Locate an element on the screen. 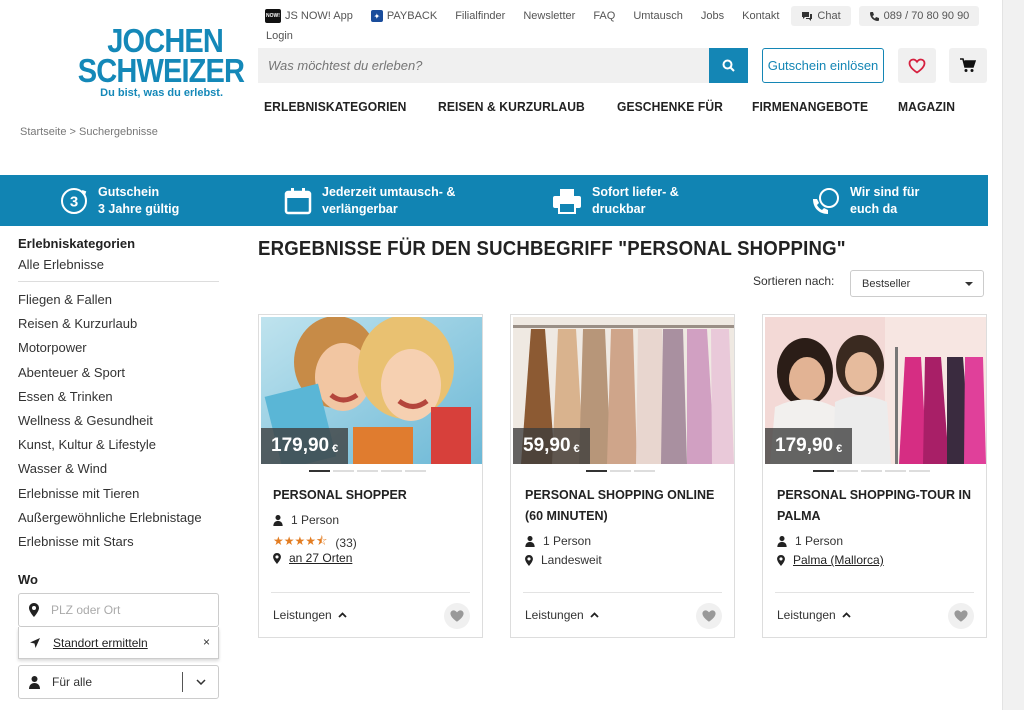 Image resolution: width=1024 pixels, height=710 pixels. phone-icon is located at coordinates (874, 16).